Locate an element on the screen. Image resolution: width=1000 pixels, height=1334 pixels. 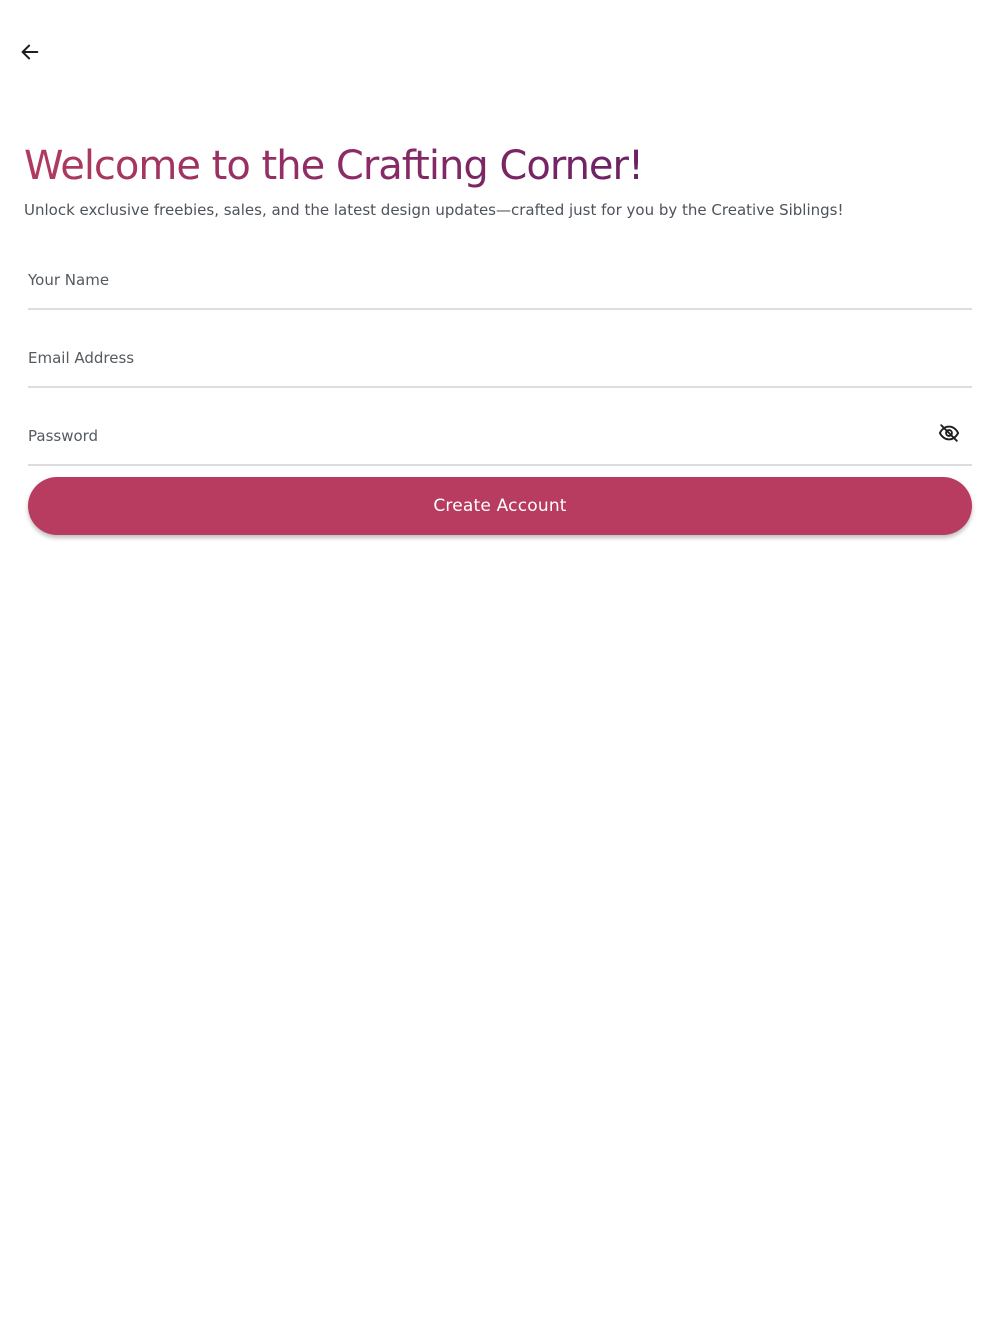
create-account-button: Create Account is located at coordinates (500, 506).